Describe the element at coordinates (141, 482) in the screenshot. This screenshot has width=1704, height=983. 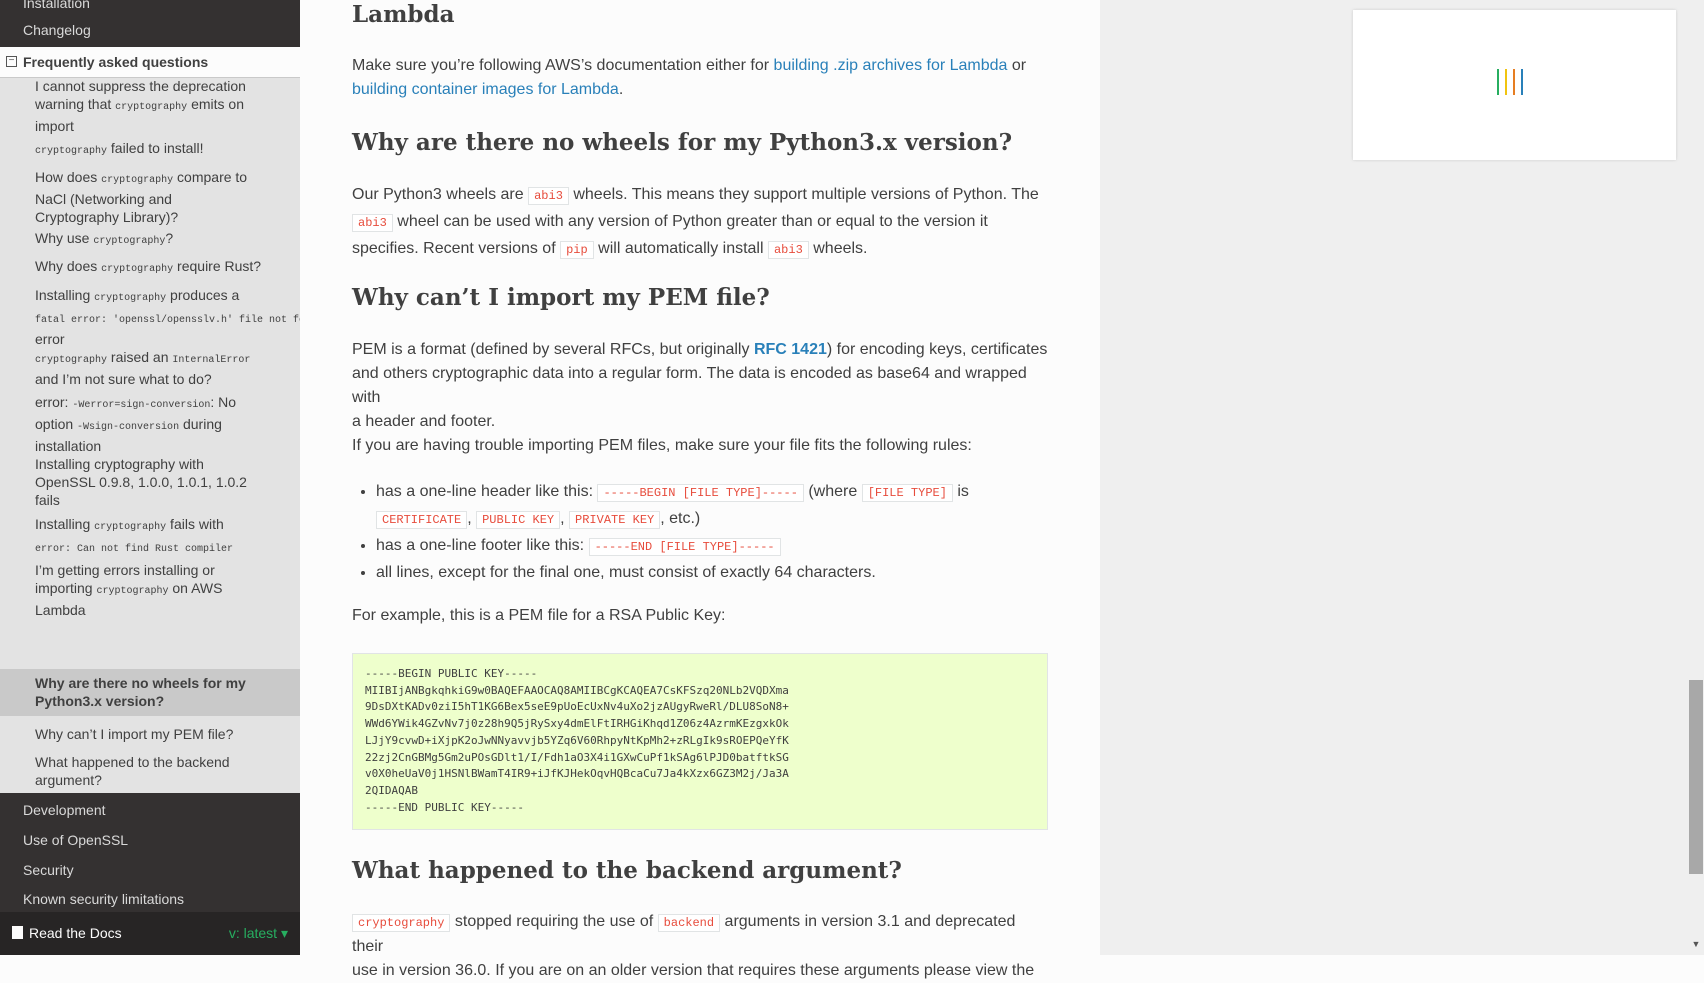
I see `faq-item-text: OpenSSL 0.9.8, 1.0.0, 1.0.1, 1.0.2` at that location.